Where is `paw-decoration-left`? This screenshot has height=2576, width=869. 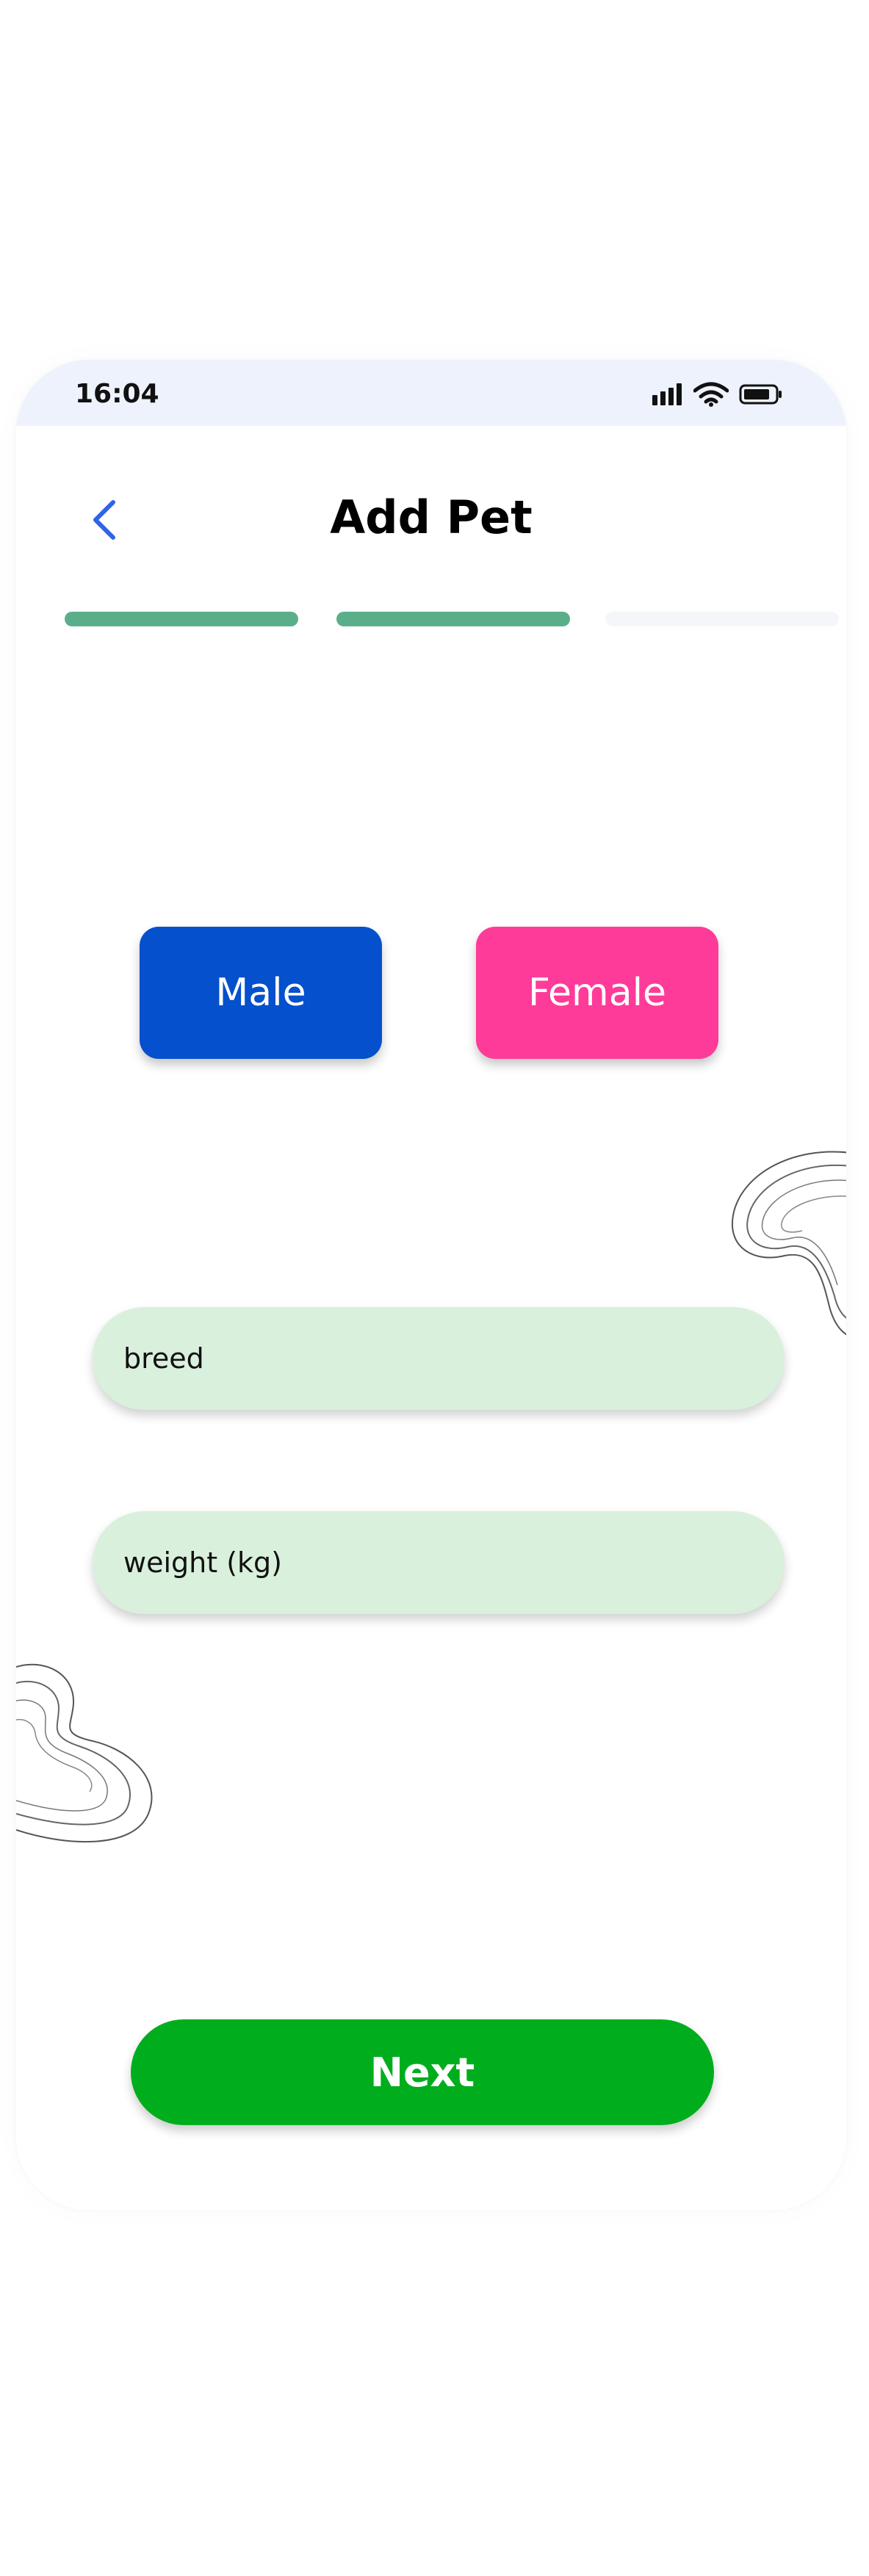
paw-decoration-left is located at coordinates (84, 1753).